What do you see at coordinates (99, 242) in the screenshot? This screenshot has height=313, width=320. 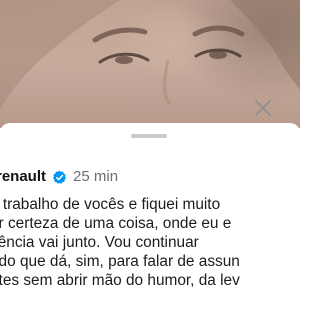 I see `caption-line: sência vai junto. Vou continuar` at bounding box center [99, 242].